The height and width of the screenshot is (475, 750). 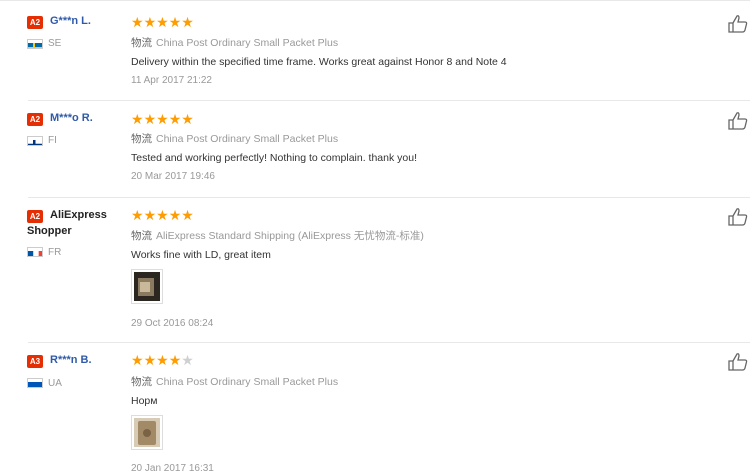 What do you see at coordinates (71, 118) in the screenshot?
I see `buyer-name: M***o R.` at bounding box center [71, 118].